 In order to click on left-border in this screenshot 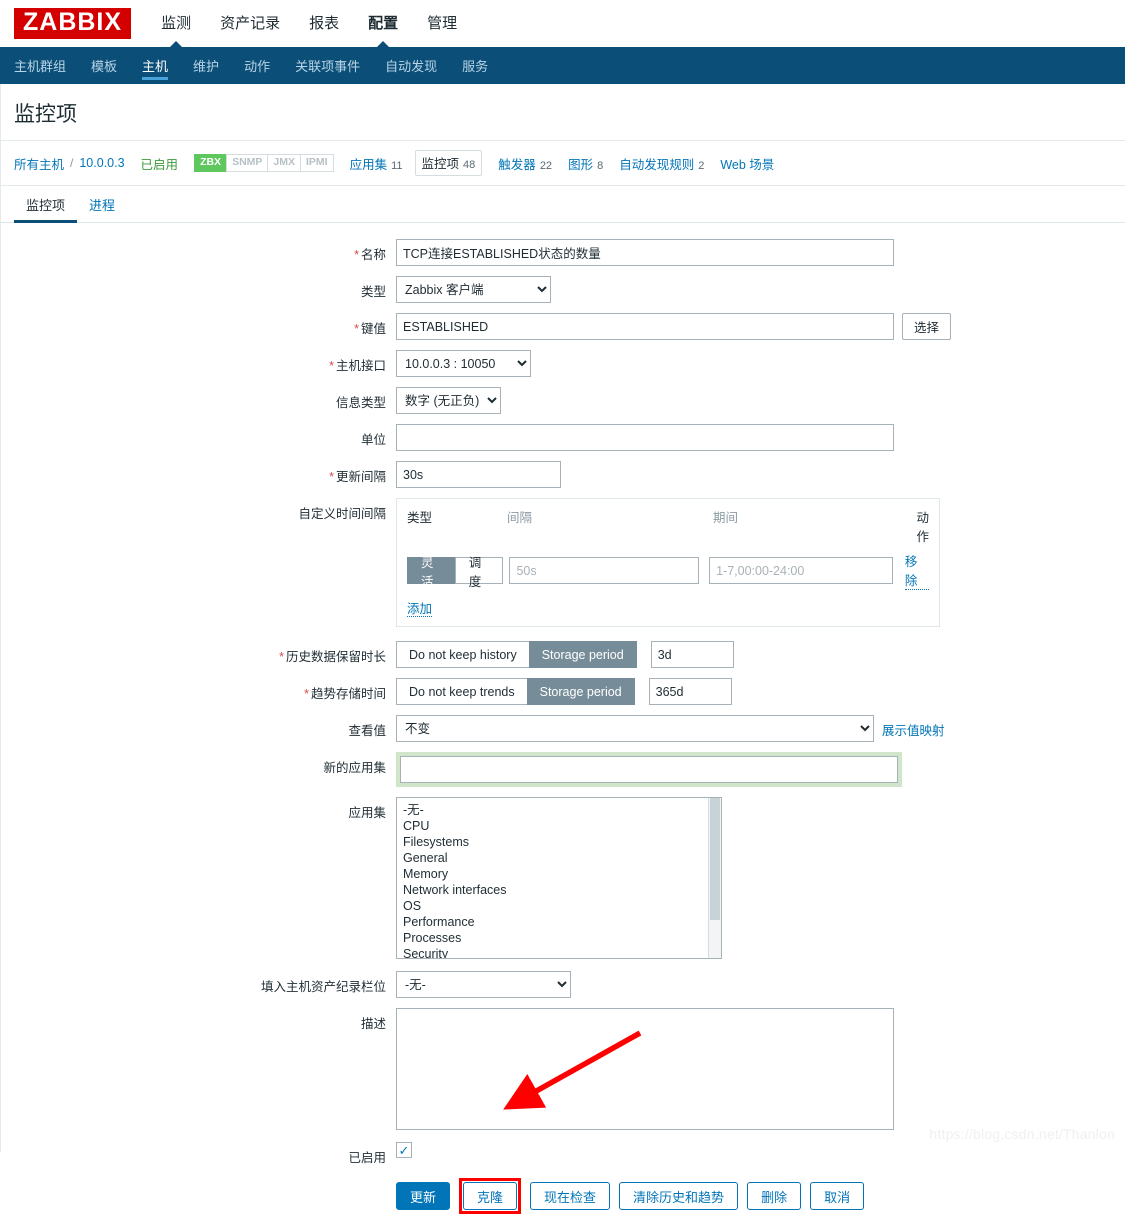, I will do `click(0, 618)`.